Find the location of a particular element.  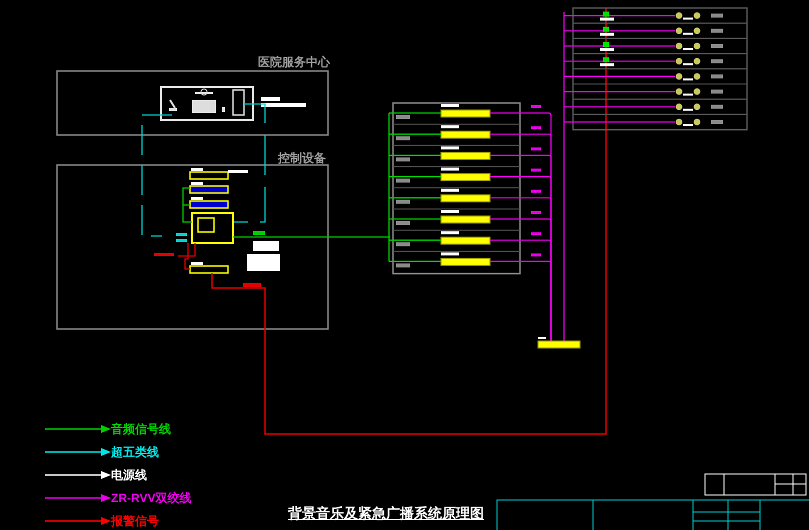

legend-label: ZR-RVV双绞线 is located at coordinates (151, 498).